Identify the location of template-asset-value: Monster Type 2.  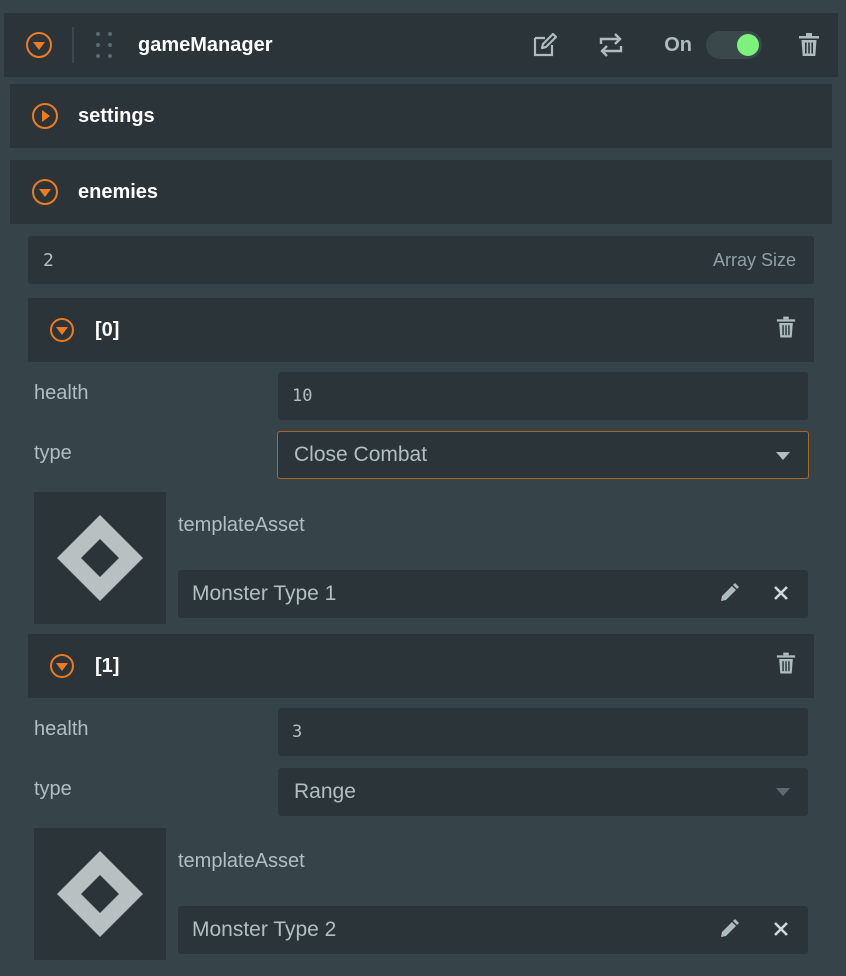
(264, 929).